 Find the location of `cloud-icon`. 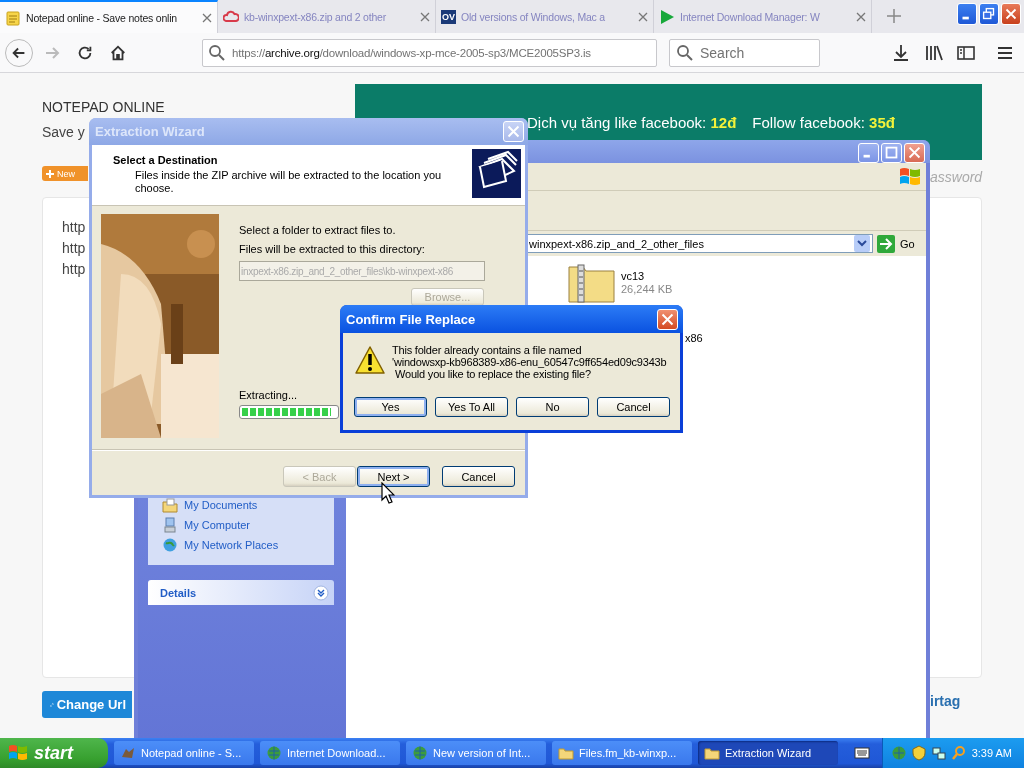

cloud-icon is located at coordinates (231, 16).